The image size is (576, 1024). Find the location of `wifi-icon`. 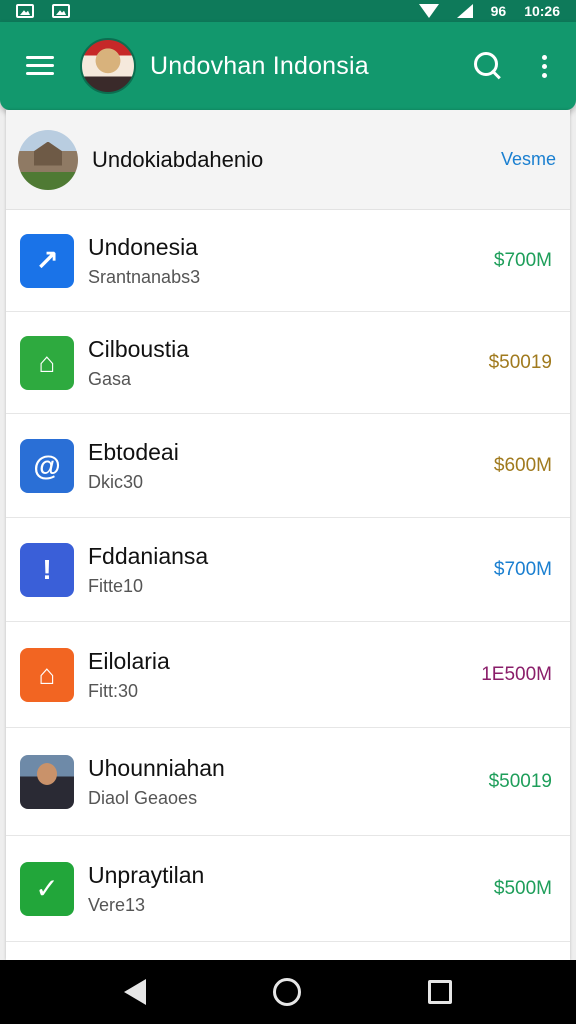

wifi-icon is located at coordinates (428, 11).